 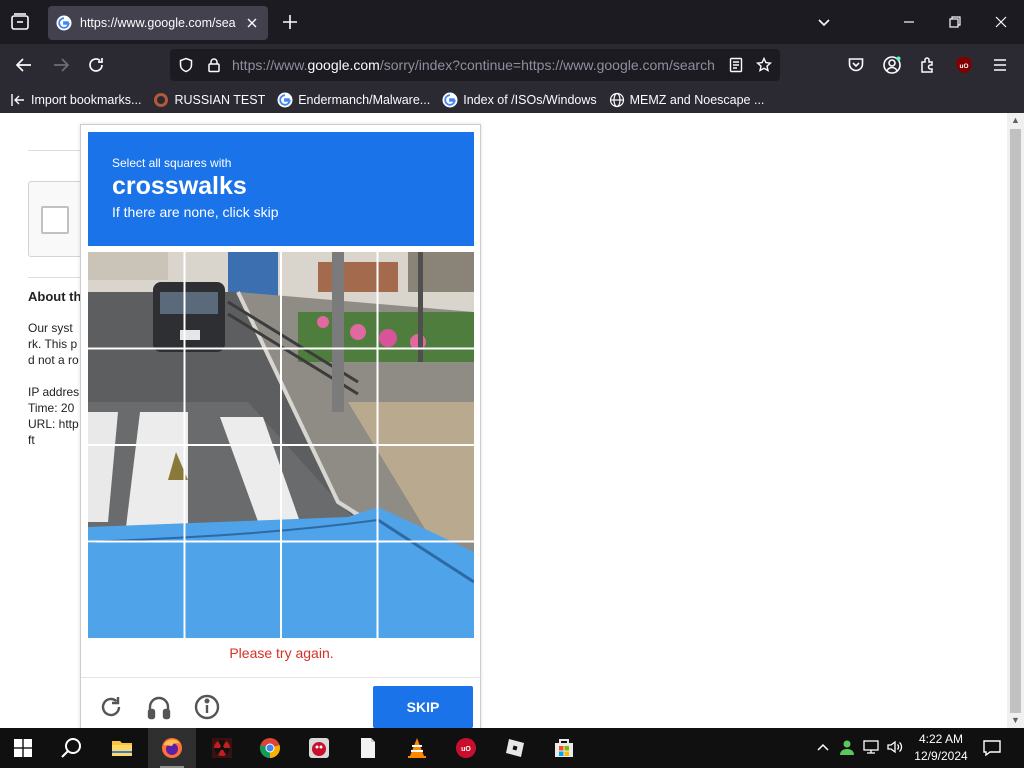 I want to click on lock-icon, so click(x=214, y=65).